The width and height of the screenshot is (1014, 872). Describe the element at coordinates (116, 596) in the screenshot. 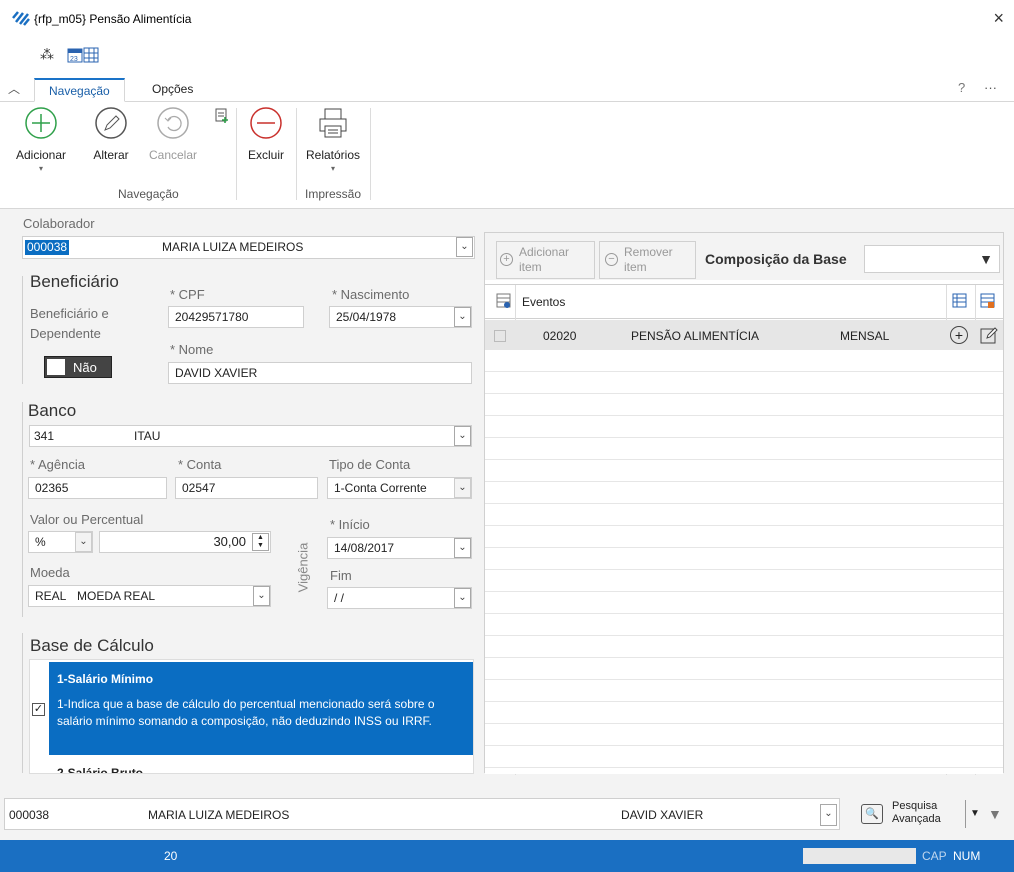

I see `moeda-name: MOEDA REAL` at that location.